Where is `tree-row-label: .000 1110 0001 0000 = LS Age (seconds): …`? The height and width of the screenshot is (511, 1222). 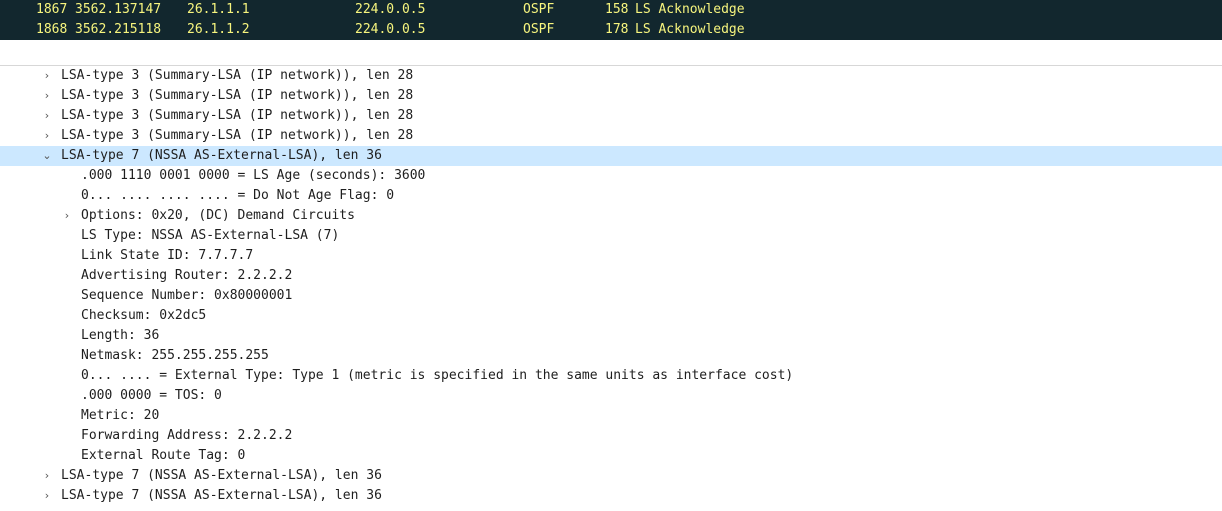 tree-row-label: .000 1110 0001 0000 = LS Age (seconds): … is located at coordinates (253, 175).